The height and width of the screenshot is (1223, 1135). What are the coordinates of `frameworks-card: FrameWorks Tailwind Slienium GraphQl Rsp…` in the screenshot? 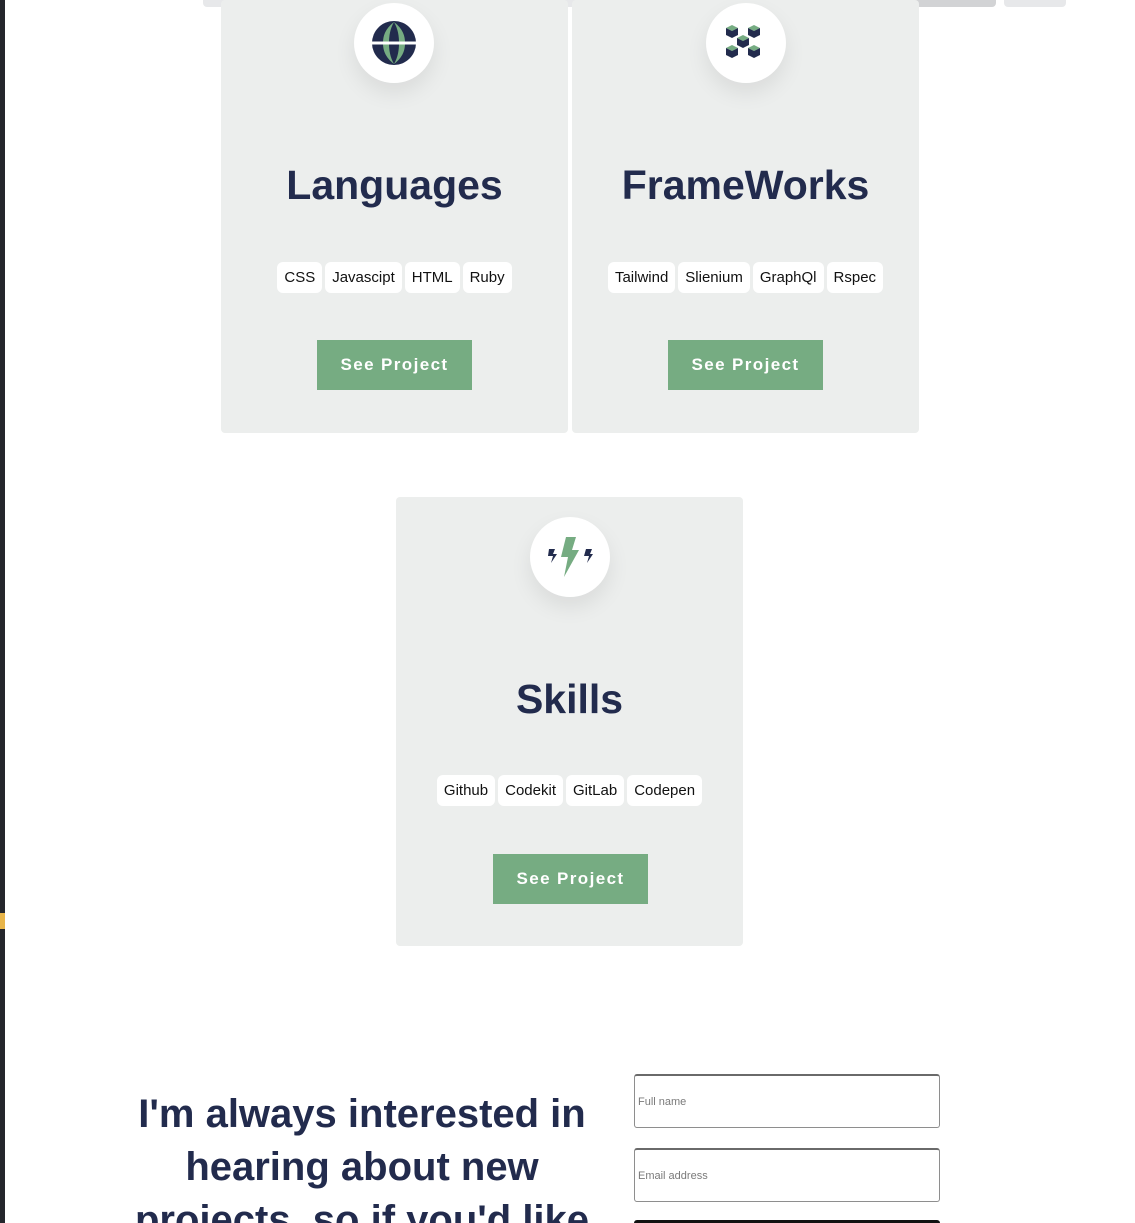 It's located at (745, 216).